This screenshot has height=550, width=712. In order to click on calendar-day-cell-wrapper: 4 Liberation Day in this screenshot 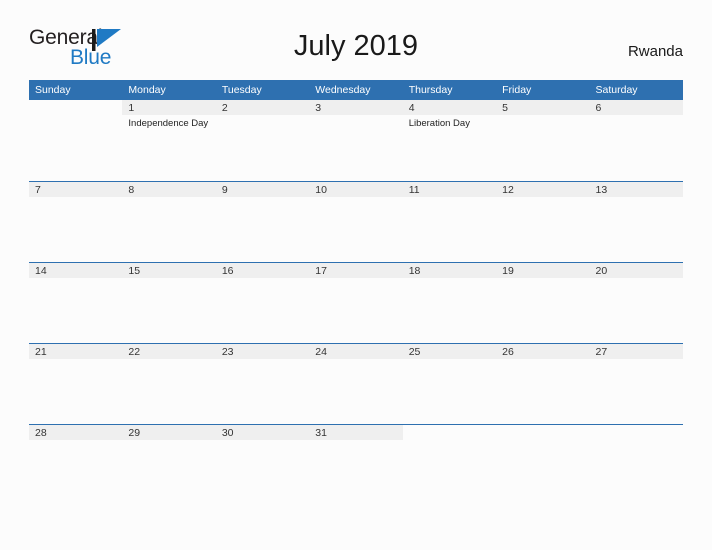, I will do `click(449, 140)`.